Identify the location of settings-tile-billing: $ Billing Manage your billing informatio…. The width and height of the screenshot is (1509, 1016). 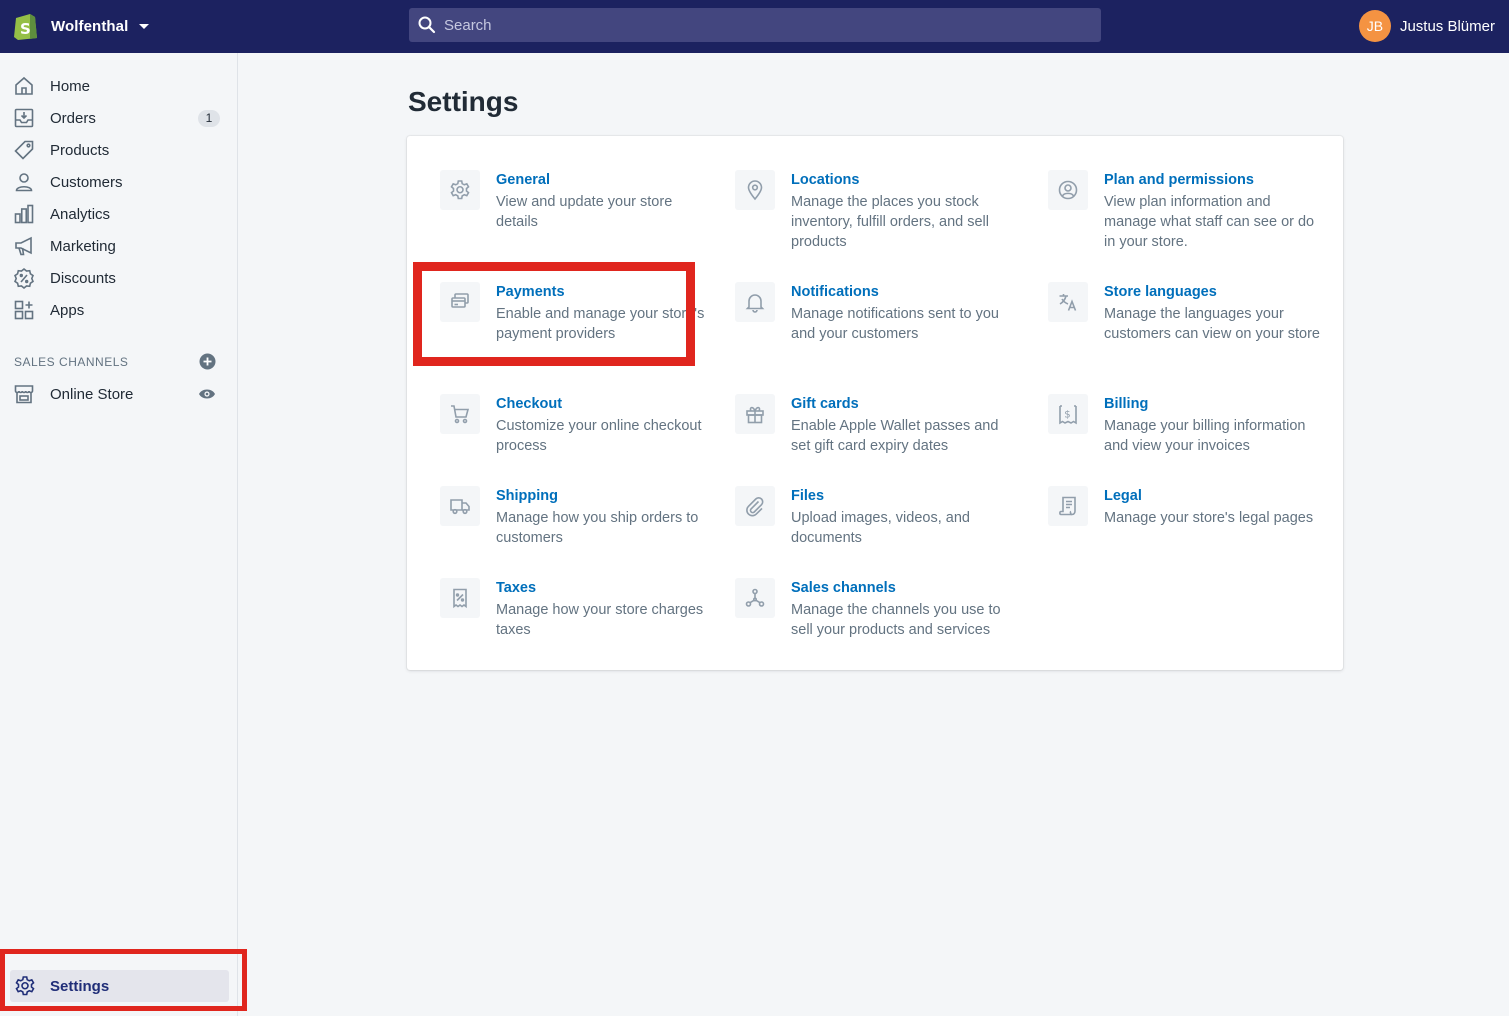
(1193, 439).